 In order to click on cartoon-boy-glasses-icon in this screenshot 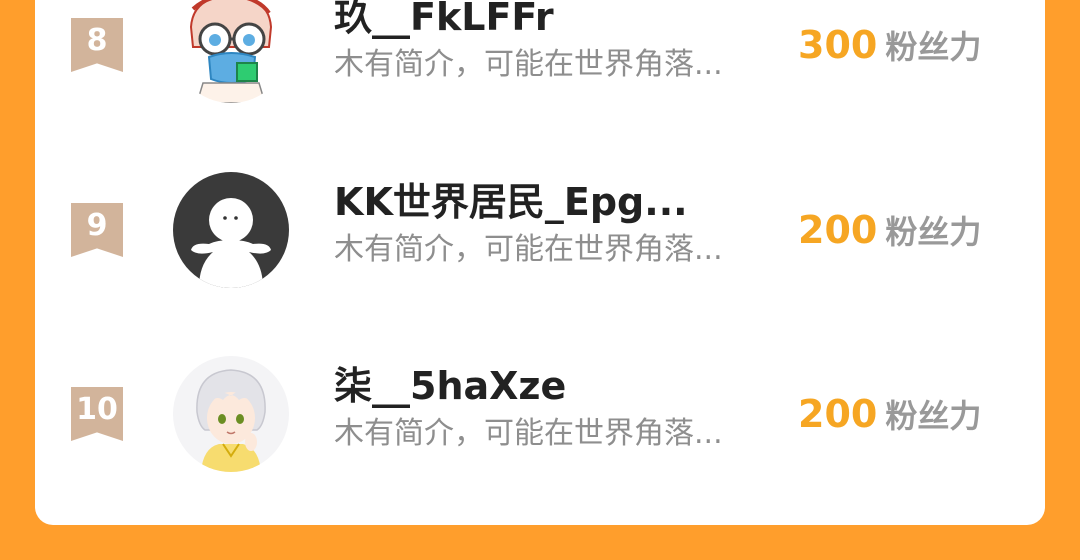, I will do `click(231, 51)`.